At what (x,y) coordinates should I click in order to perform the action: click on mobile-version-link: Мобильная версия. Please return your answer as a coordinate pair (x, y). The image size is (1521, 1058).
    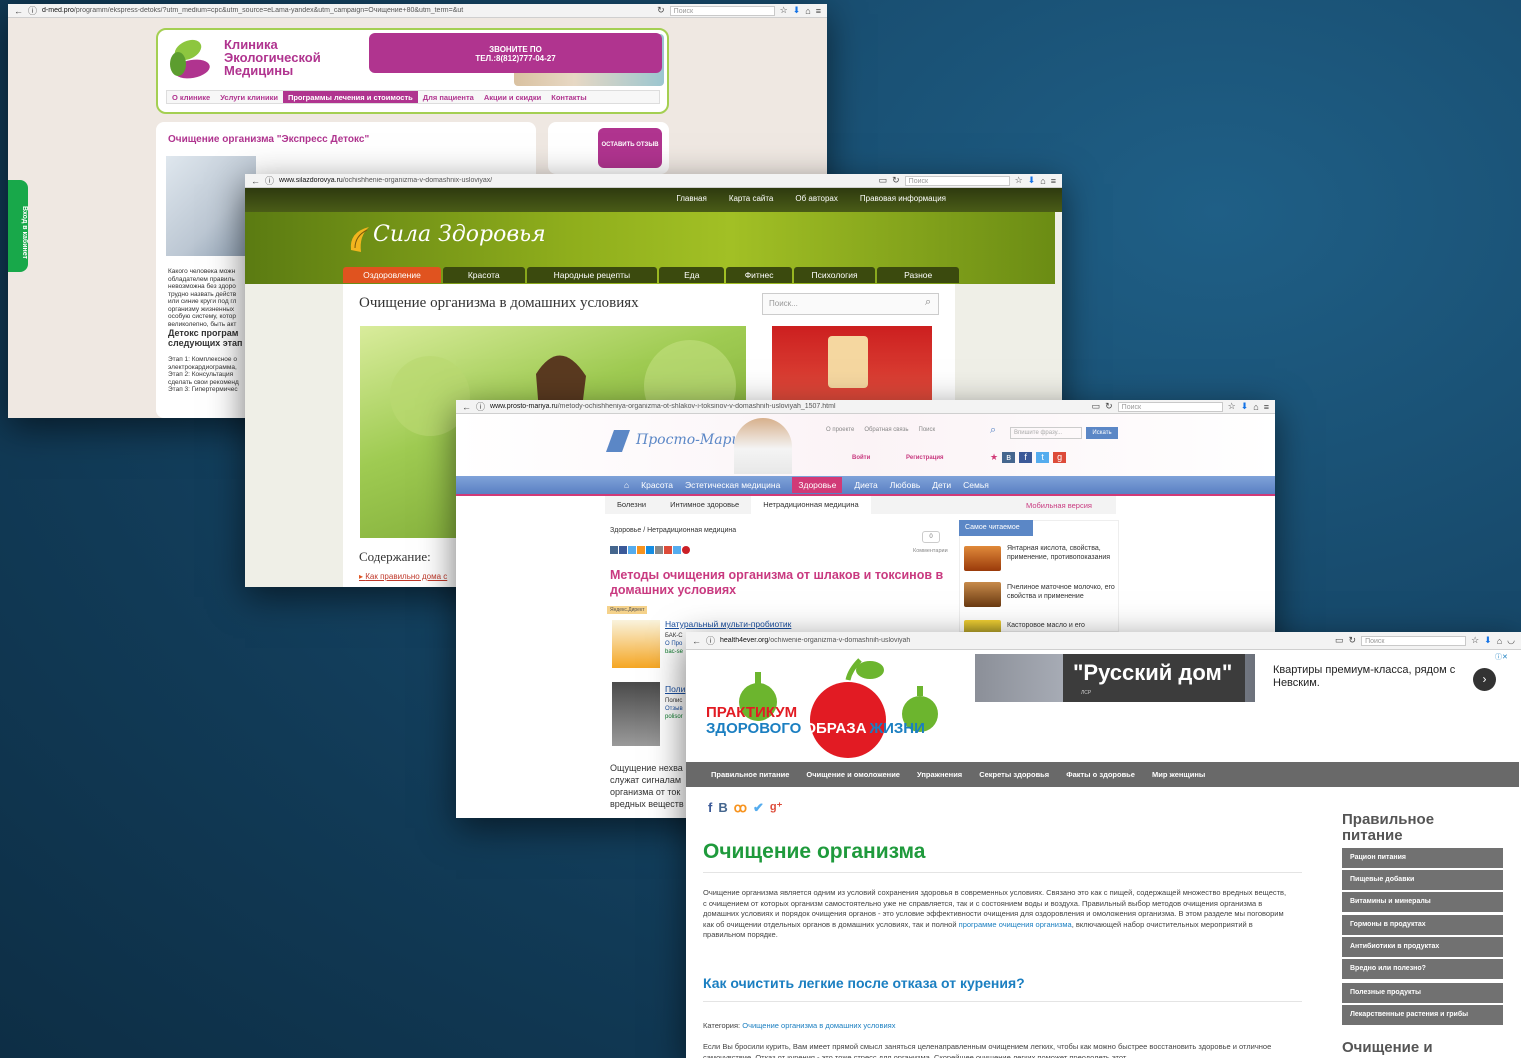
    Looking at the image, I should click on (1059, 505).